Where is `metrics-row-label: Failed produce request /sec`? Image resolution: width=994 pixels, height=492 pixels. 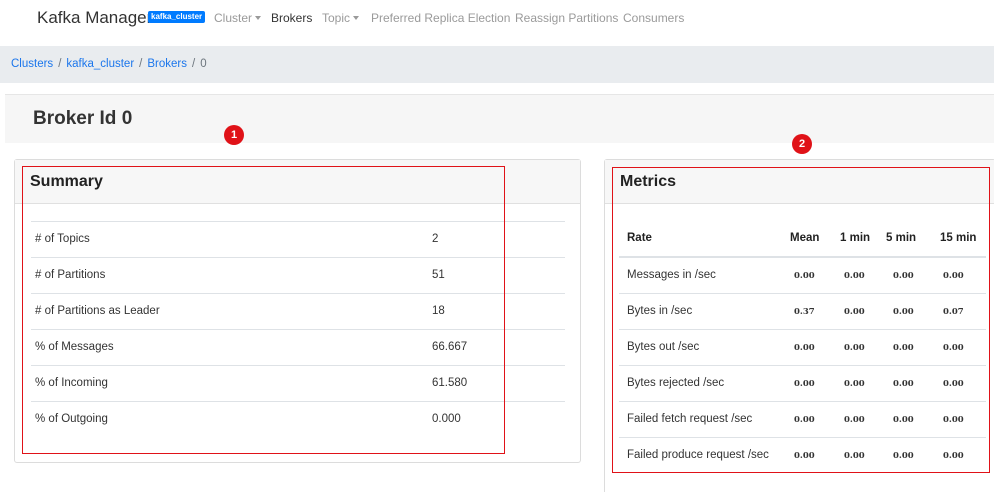
metrics-row-label: Failed produce request /sec is located at coordinates (698, 455).